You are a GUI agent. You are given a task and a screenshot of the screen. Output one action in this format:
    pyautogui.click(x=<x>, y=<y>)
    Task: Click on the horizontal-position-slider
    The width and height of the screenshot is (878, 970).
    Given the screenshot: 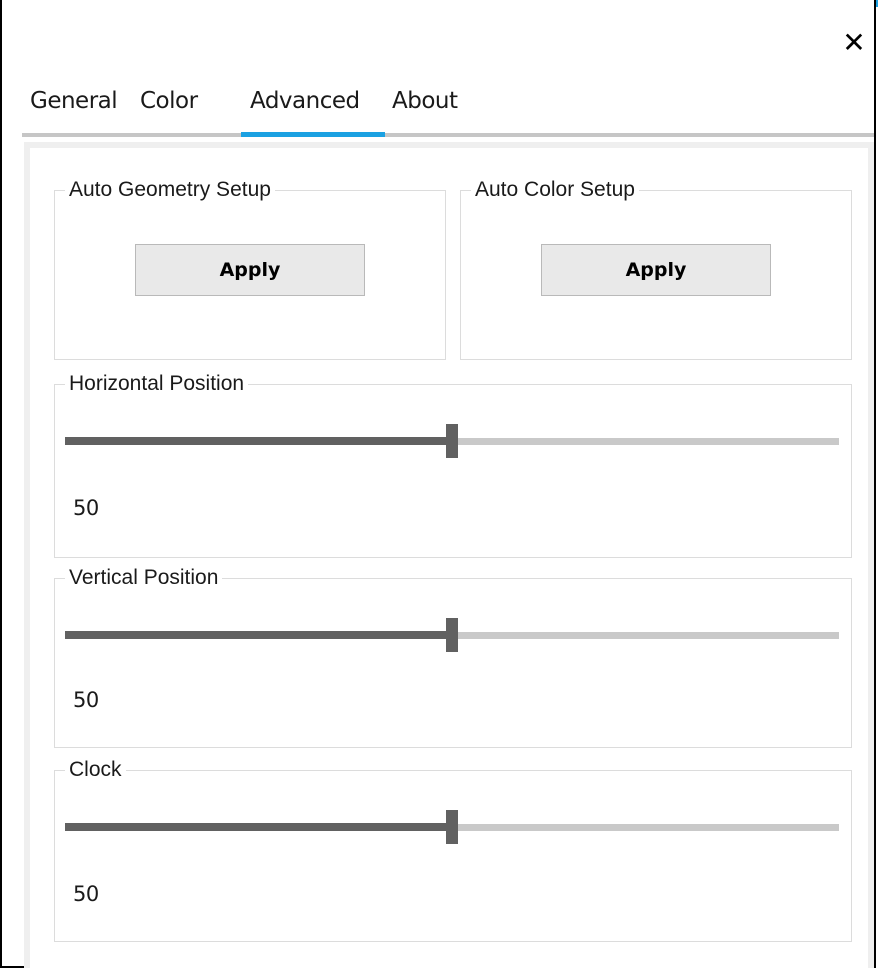 What is the action you would take?
    pyautogui.click(x=452, y=441)
    